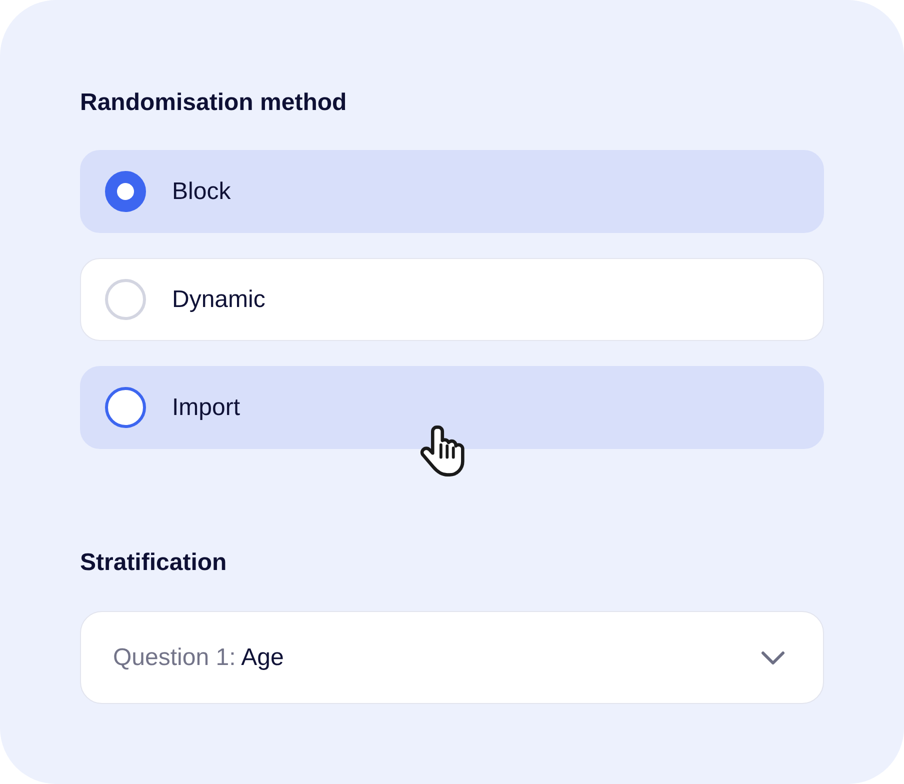  I want to click on stratification-dropdown: Question 1: Age, so click(452, 657).